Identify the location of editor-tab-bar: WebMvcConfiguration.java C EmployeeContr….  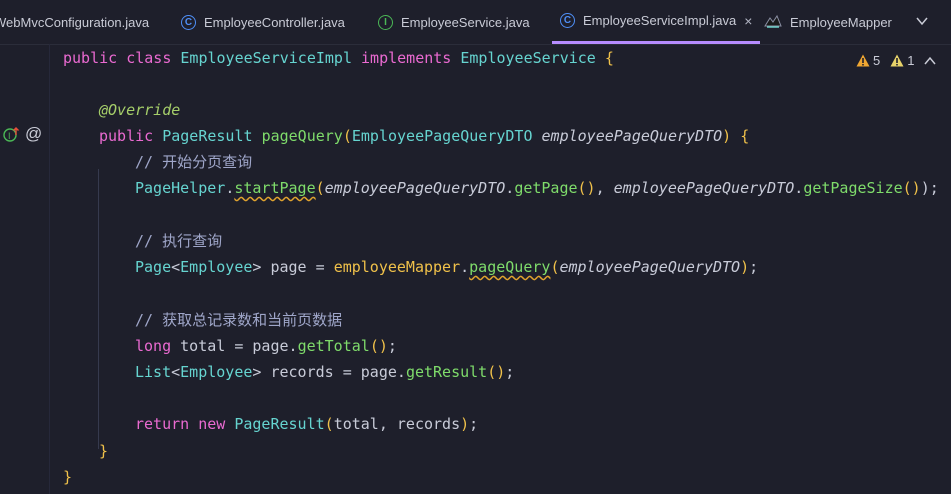
(475, 22).